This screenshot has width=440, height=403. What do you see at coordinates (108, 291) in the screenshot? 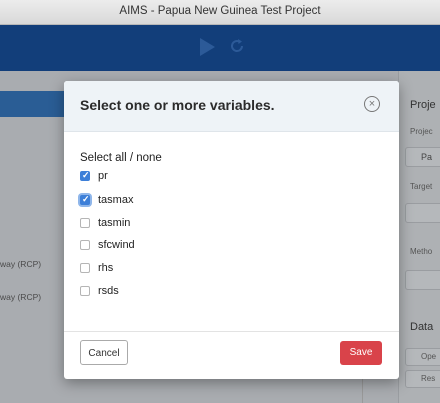
I see `variable-label: rsds` at bounding box center [108, 291].